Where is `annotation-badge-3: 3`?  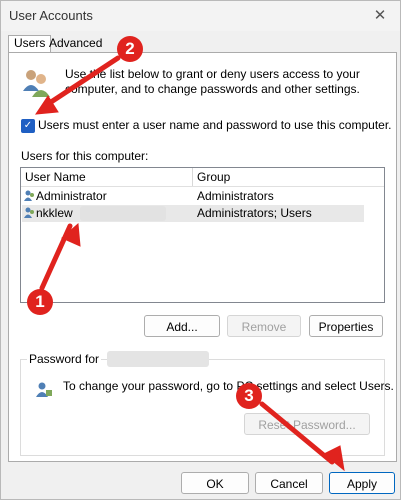
annotation-badge-3: 3 is located at coordinates (249, 396).